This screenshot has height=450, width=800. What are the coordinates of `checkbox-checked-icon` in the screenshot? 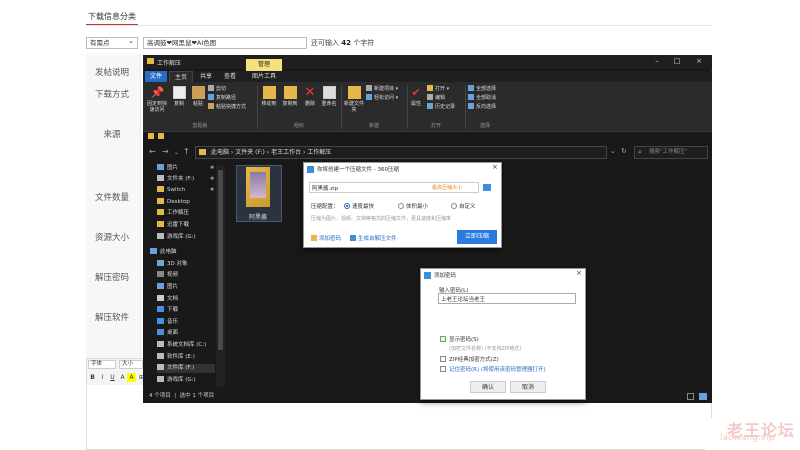 It's located at (443, 339).